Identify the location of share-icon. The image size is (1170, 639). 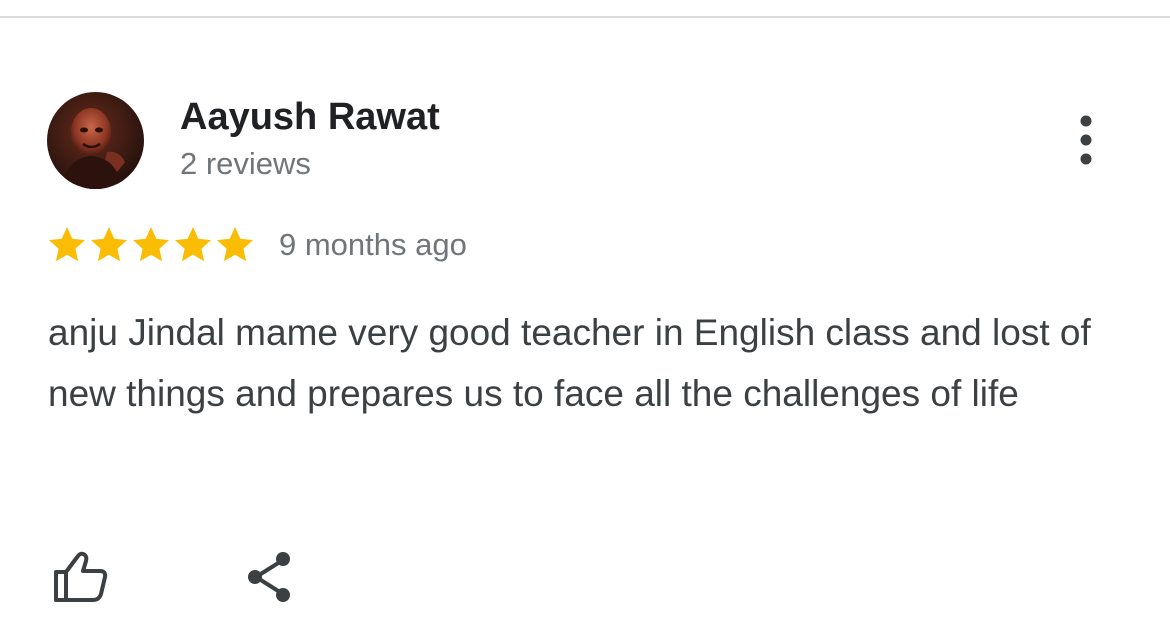
(269, 577).